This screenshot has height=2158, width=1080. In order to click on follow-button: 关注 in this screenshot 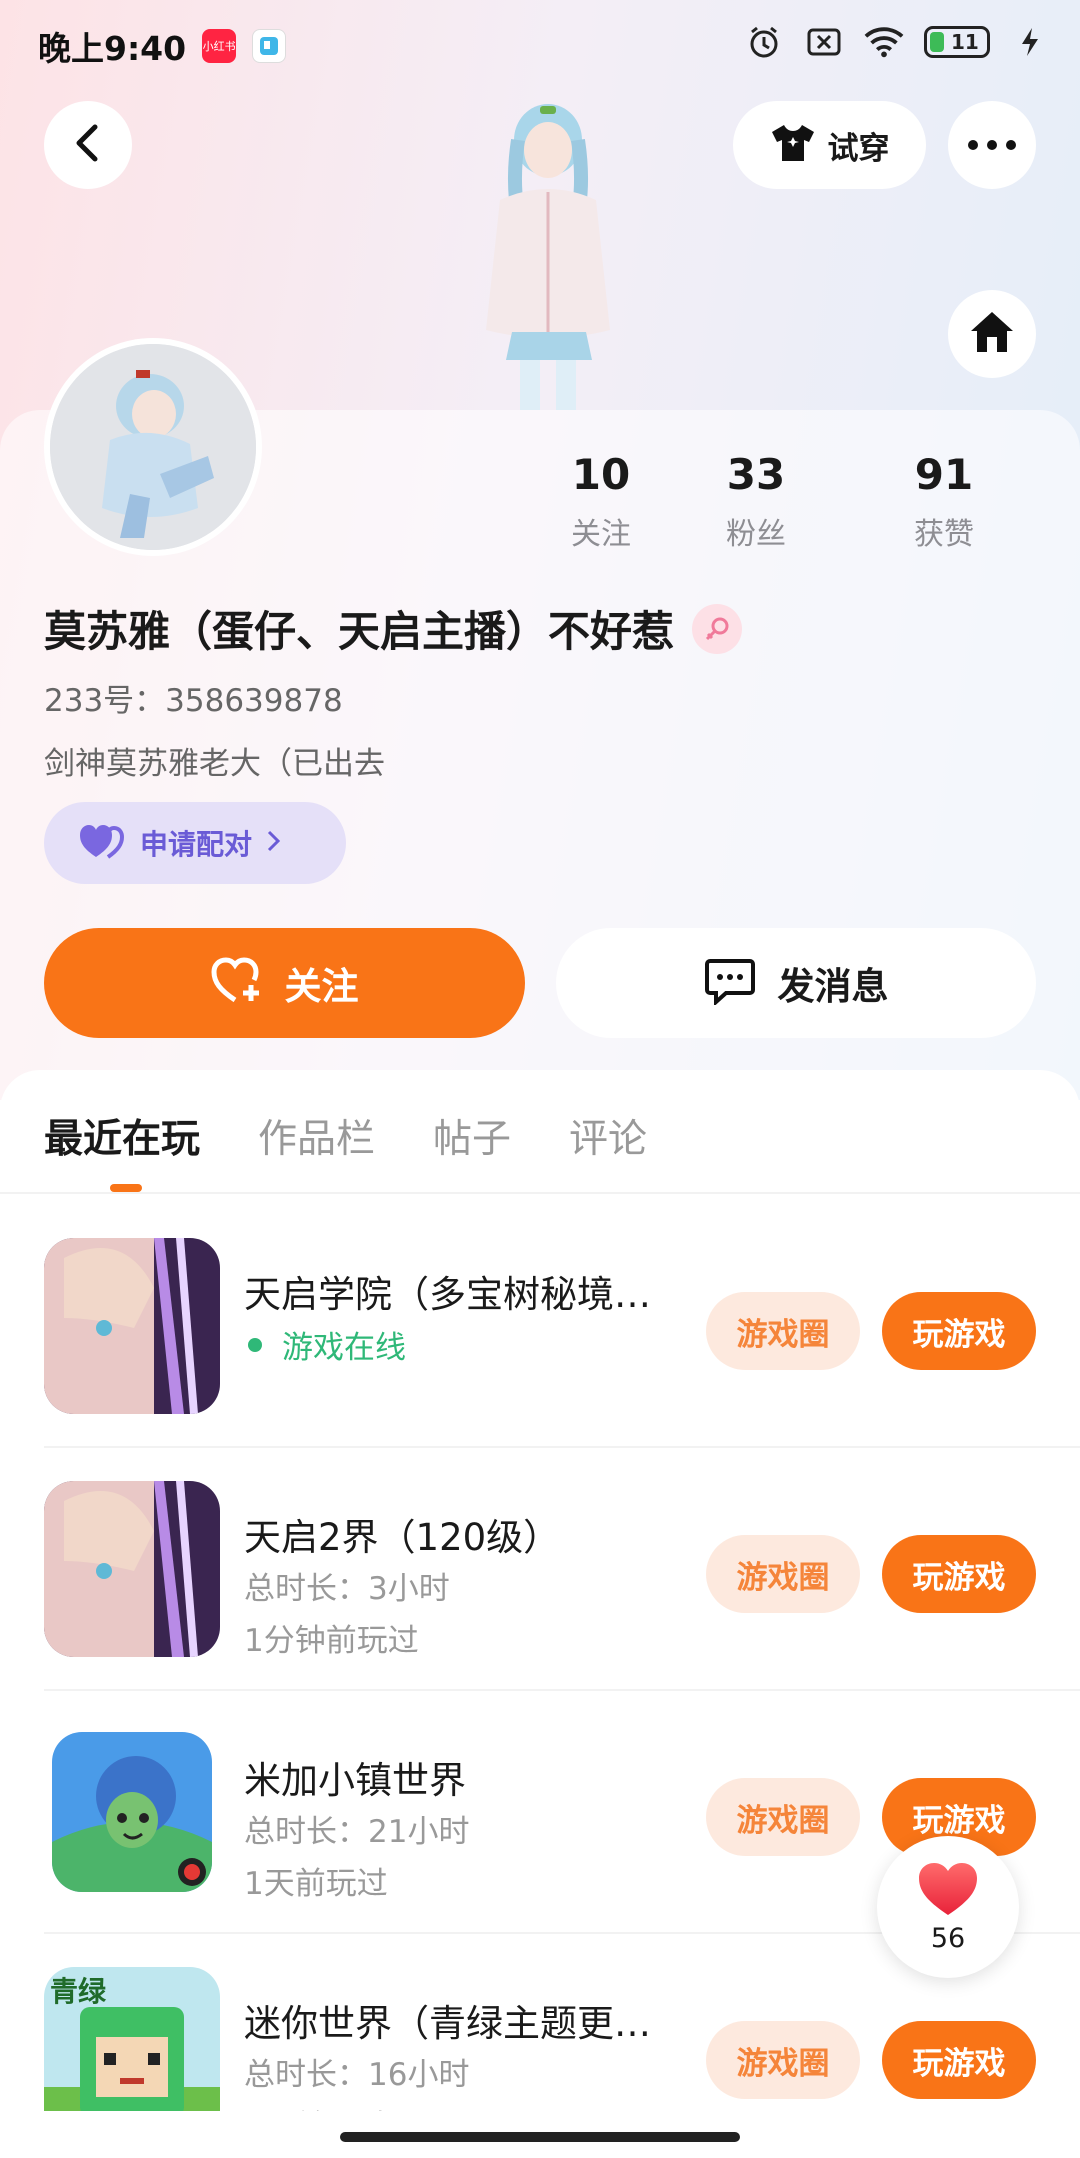, I will do `click(284, 983)`.